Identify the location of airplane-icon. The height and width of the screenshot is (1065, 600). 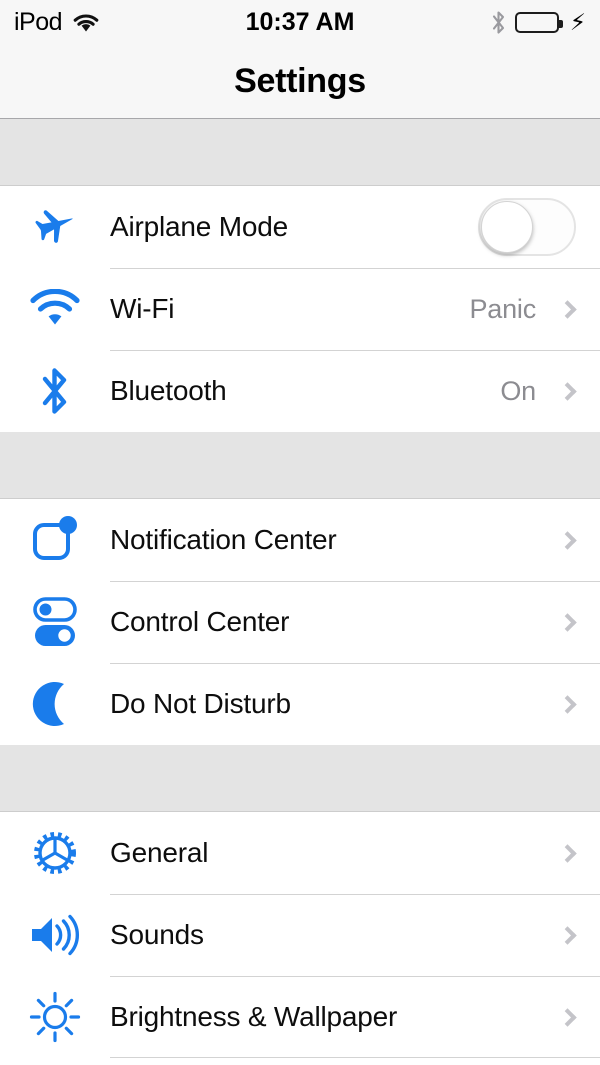
(55, 227).